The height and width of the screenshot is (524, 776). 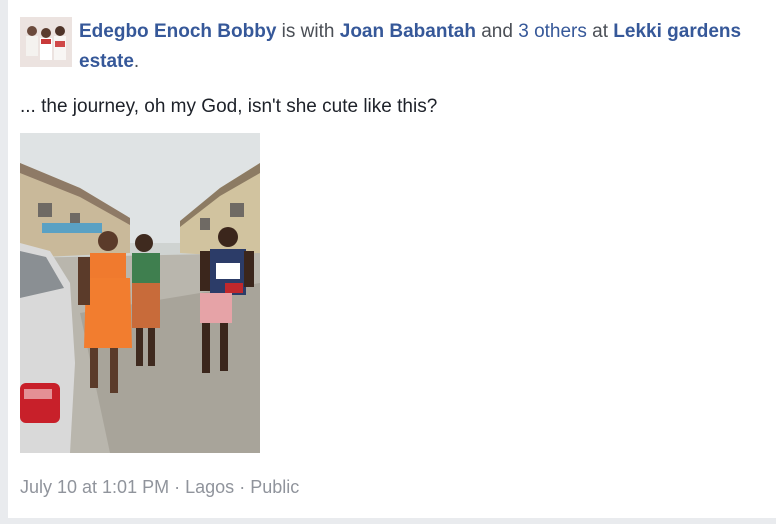 I want to click on post-footer: July 10 at 1:01 PM · Lagos · Public, so click(x=159, y=487).